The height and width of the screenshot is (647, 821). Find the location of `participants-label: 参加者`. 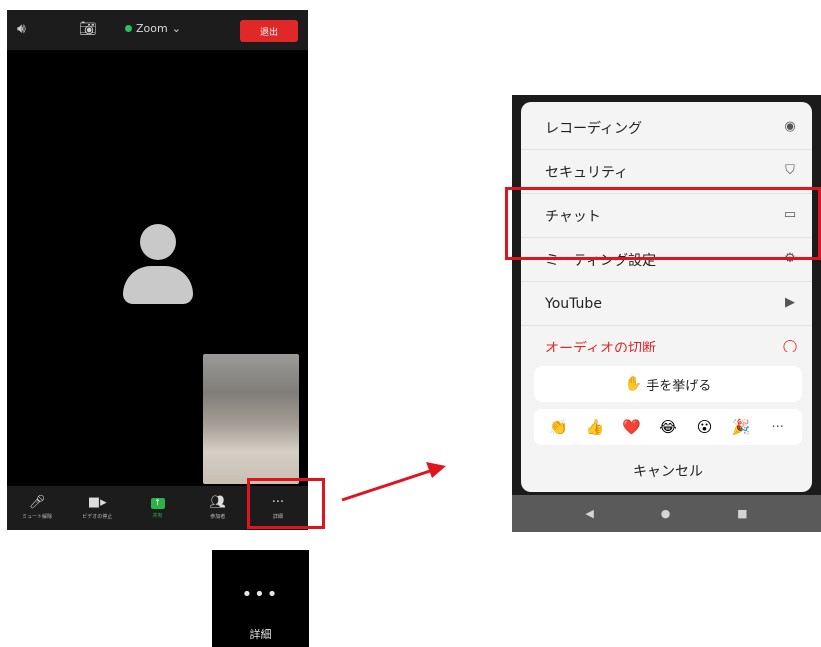

participants-label: 参加者 is located at coordinates (218, 517).